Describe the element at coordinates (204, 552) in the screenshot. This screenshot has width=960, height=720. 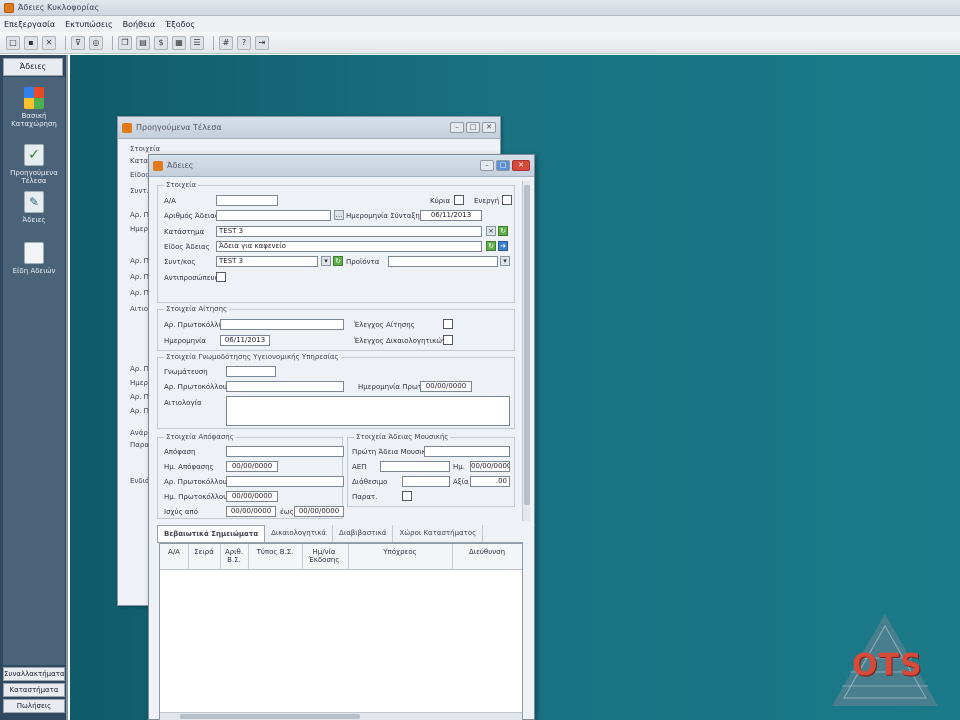
I see `column-header: Σειρά` at that location.